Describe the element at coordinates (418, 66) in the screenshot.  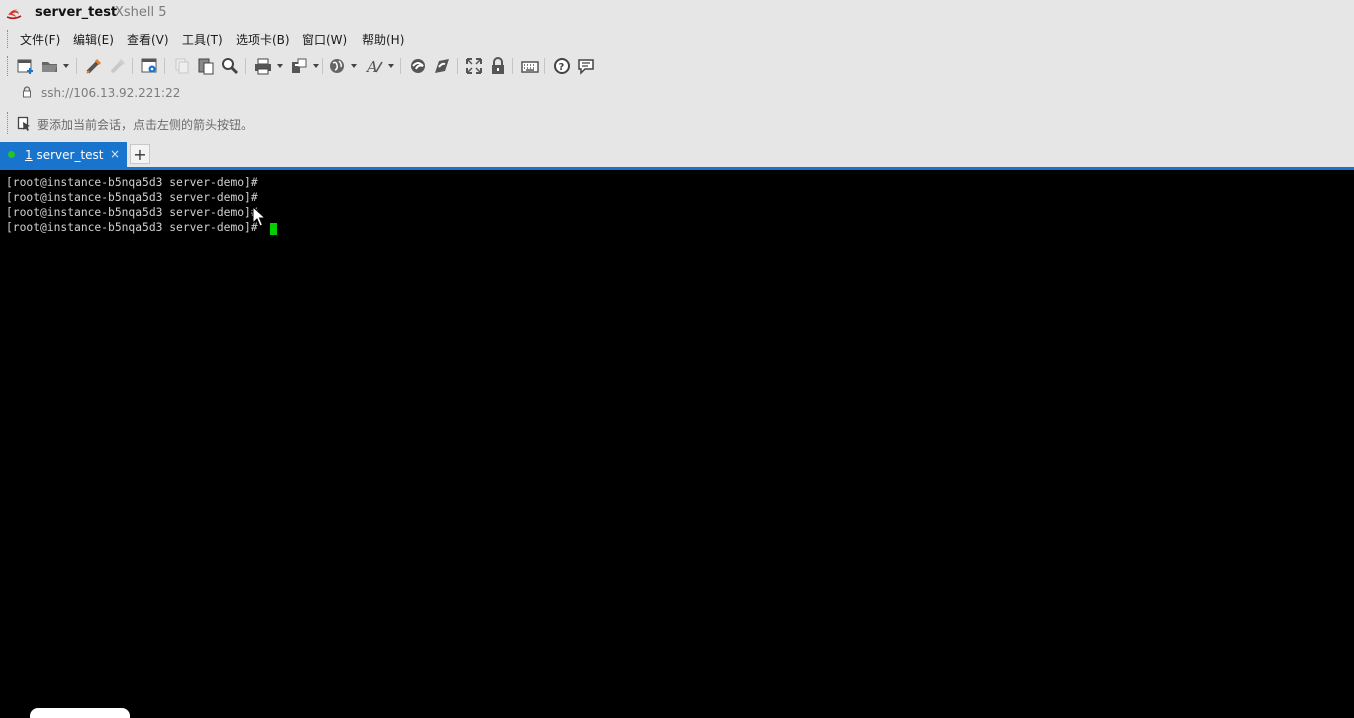
I see `xftp-icon` at that location.